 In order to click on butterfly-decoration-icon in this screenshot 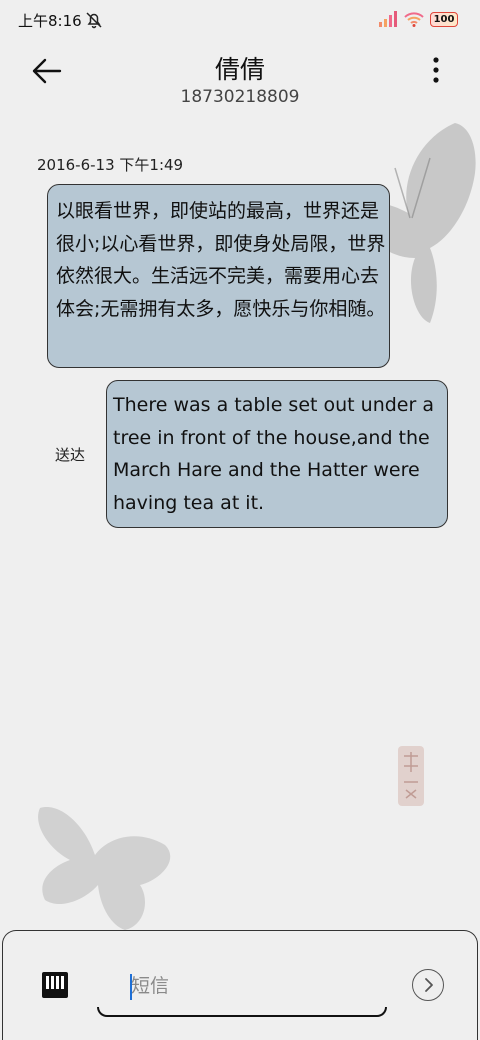, I will do `click(104, 868)`.